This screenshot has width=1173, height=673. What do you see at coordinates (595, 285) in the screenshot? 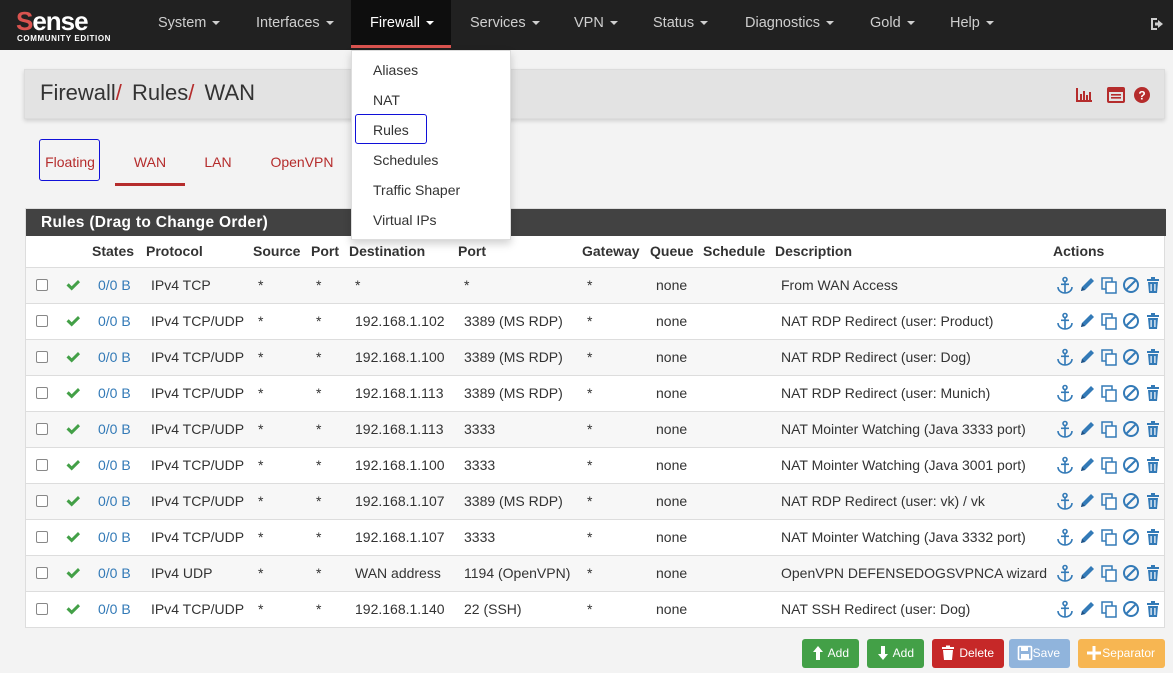
I see `table-row: 0/0 B IPv4 TCP * * * * * none From WAN Access` at bounding box center [595, 285].